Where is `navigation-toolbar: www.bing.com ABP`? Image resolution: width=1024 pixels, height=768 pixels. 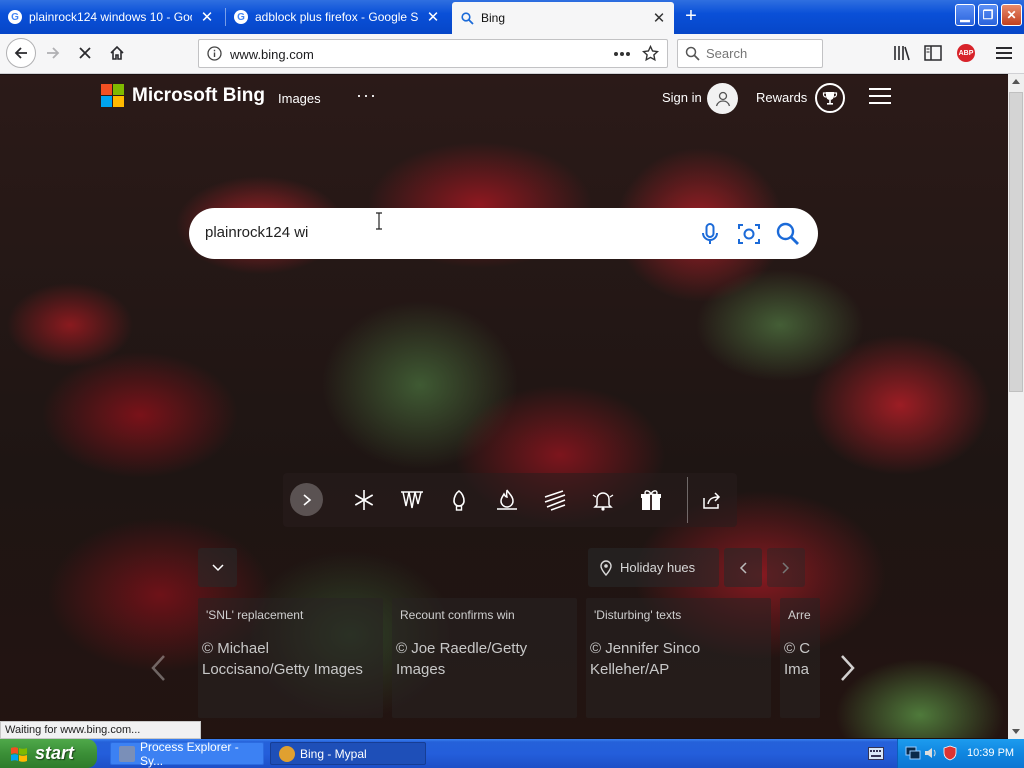
navigation-toolbar: www.bing.com ABP is located at coordinates (512, 54).